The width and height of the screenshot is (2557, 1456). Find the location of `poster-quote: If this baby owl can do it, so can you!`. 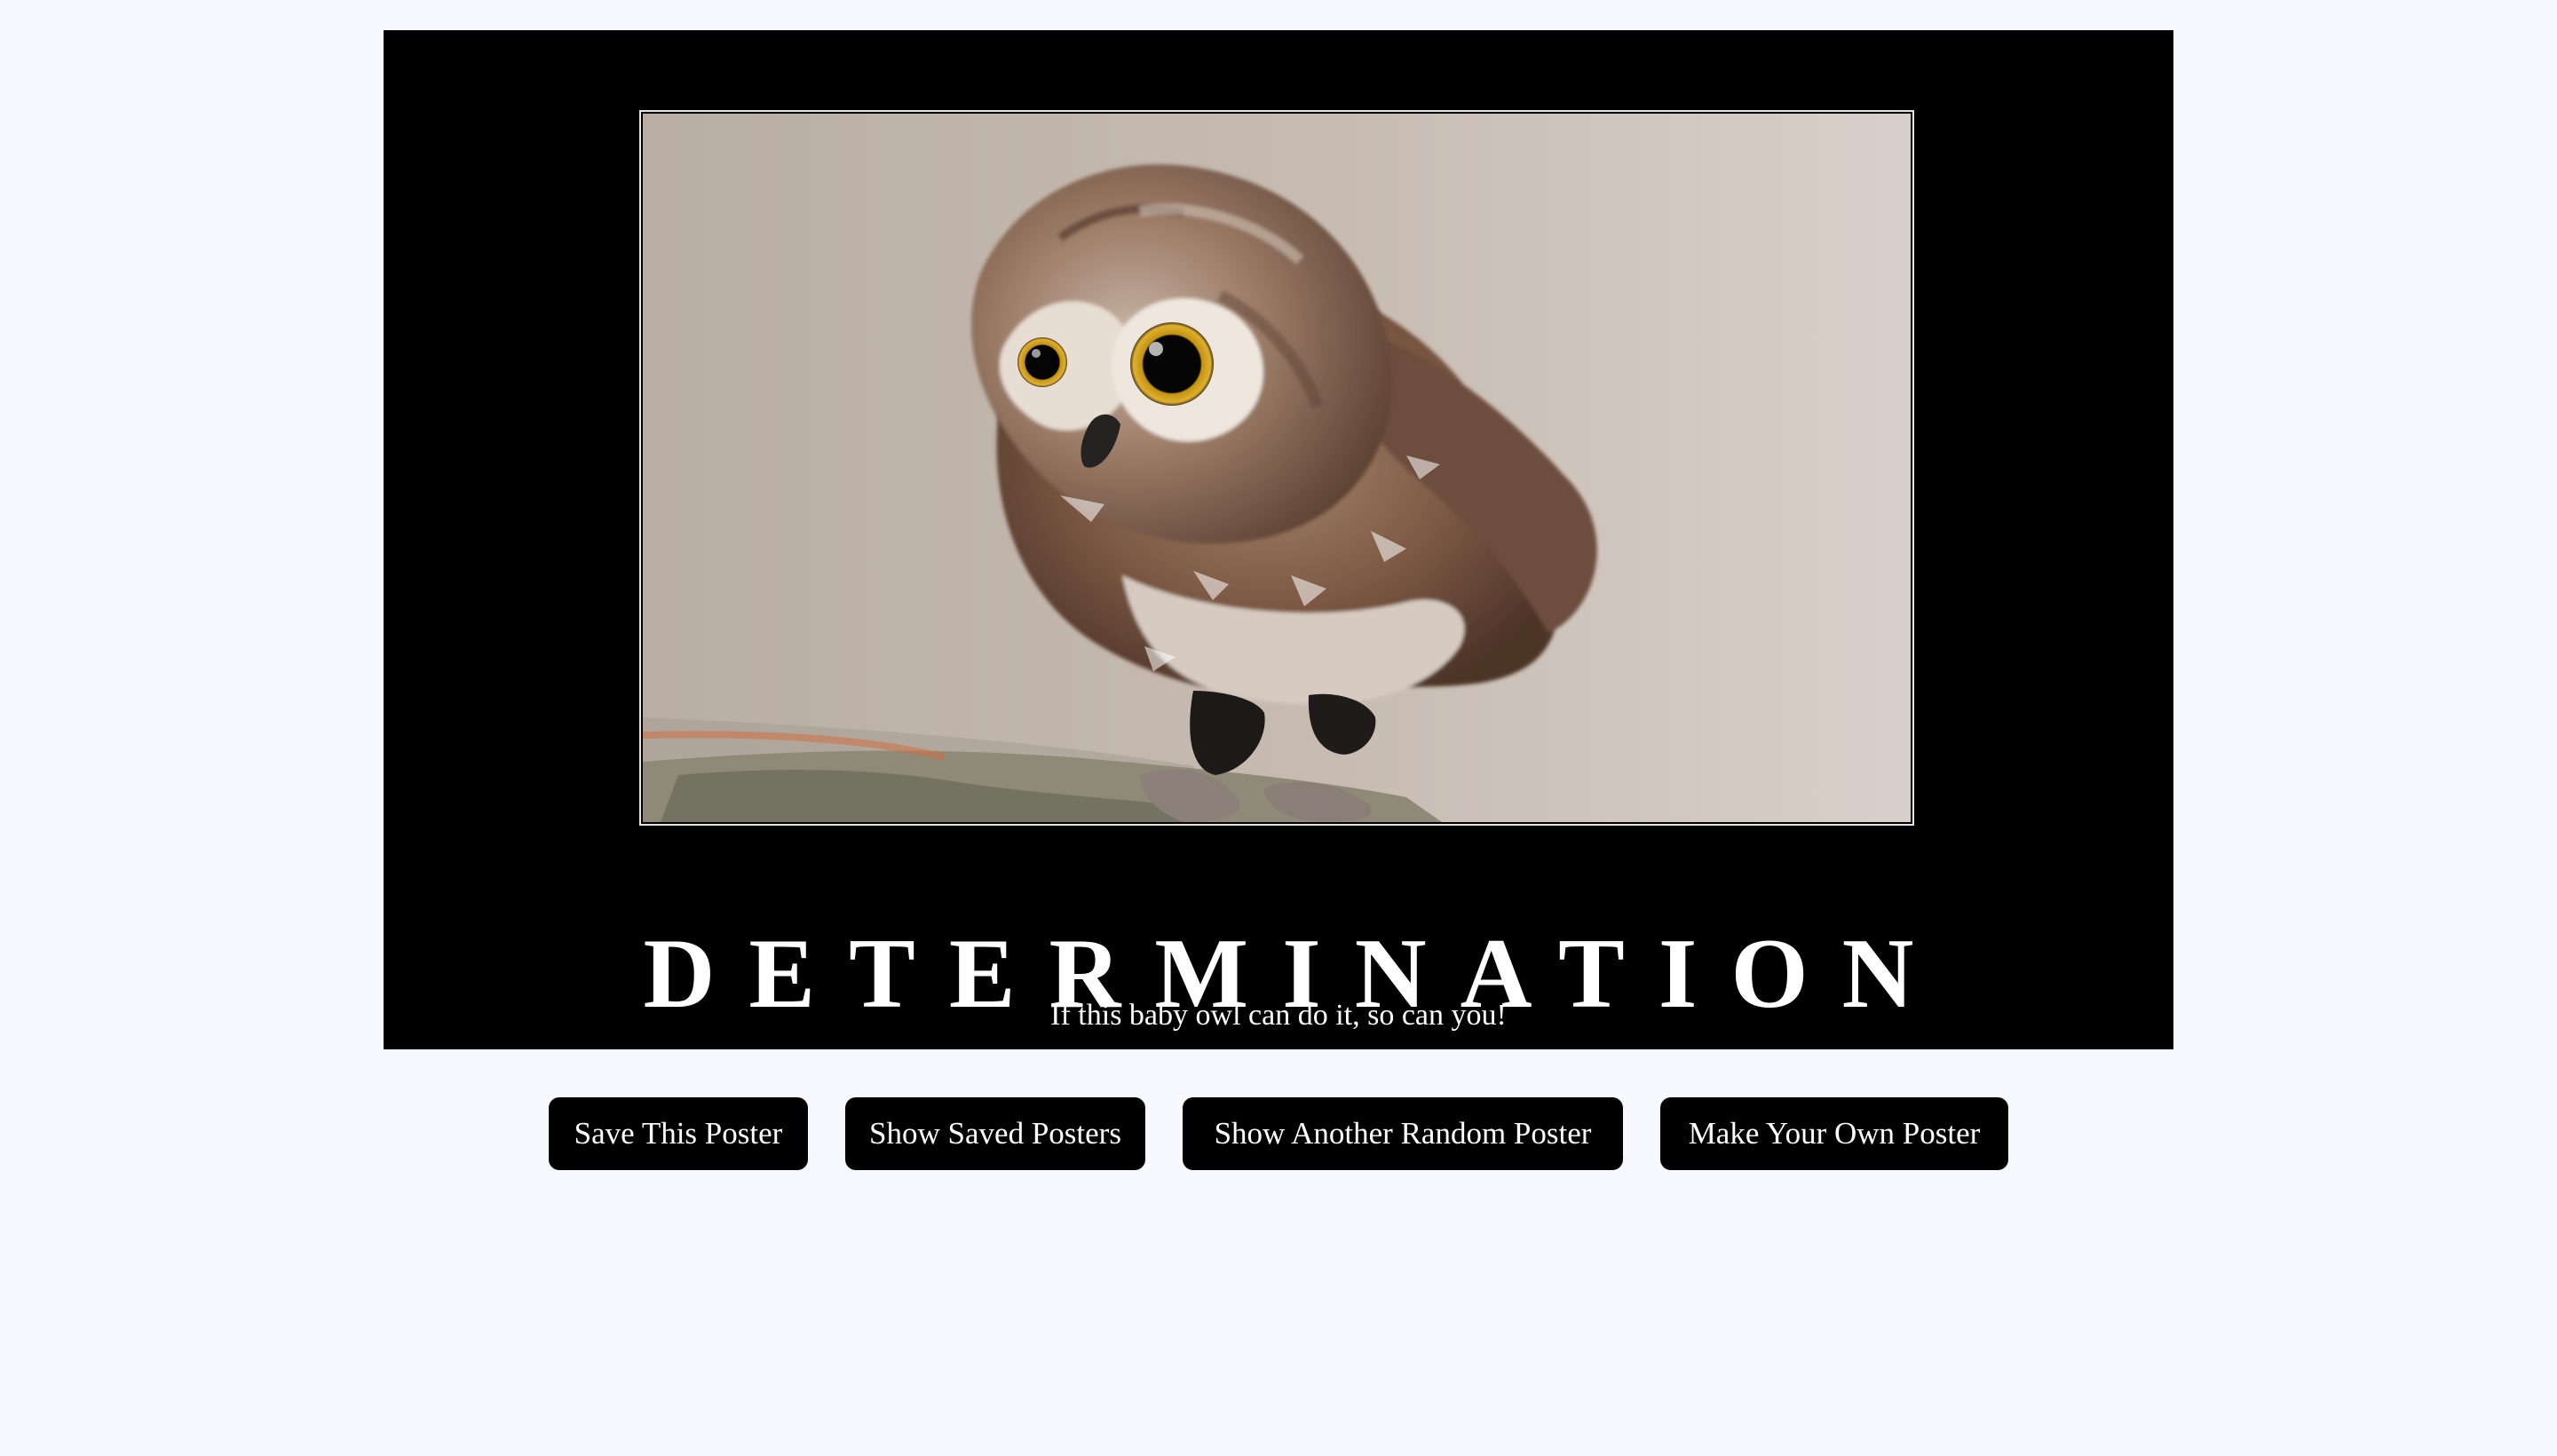

poster-quote: If this baby owl can do it, so can you! is located at coordinates (1278, 1015).